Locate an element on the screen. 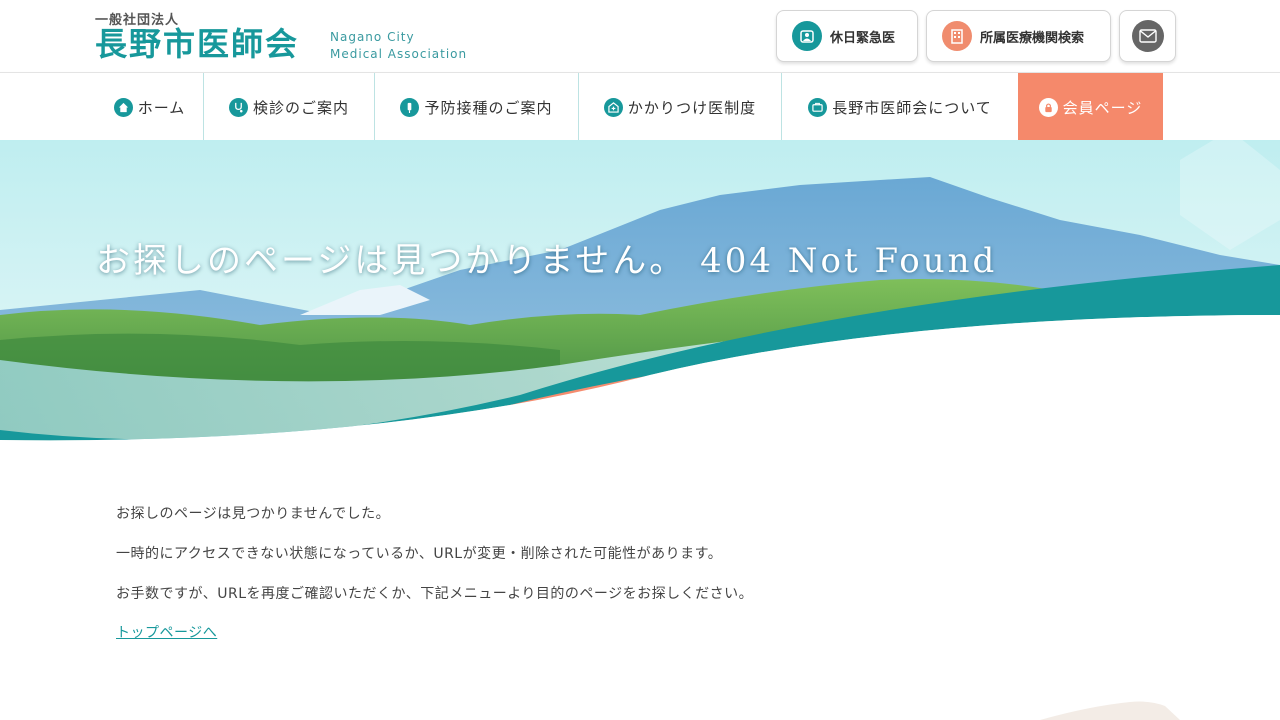 The image size is (1280, 720). nav-vaccination: 予防接種のご案内 is located at coordinates (476, 107).